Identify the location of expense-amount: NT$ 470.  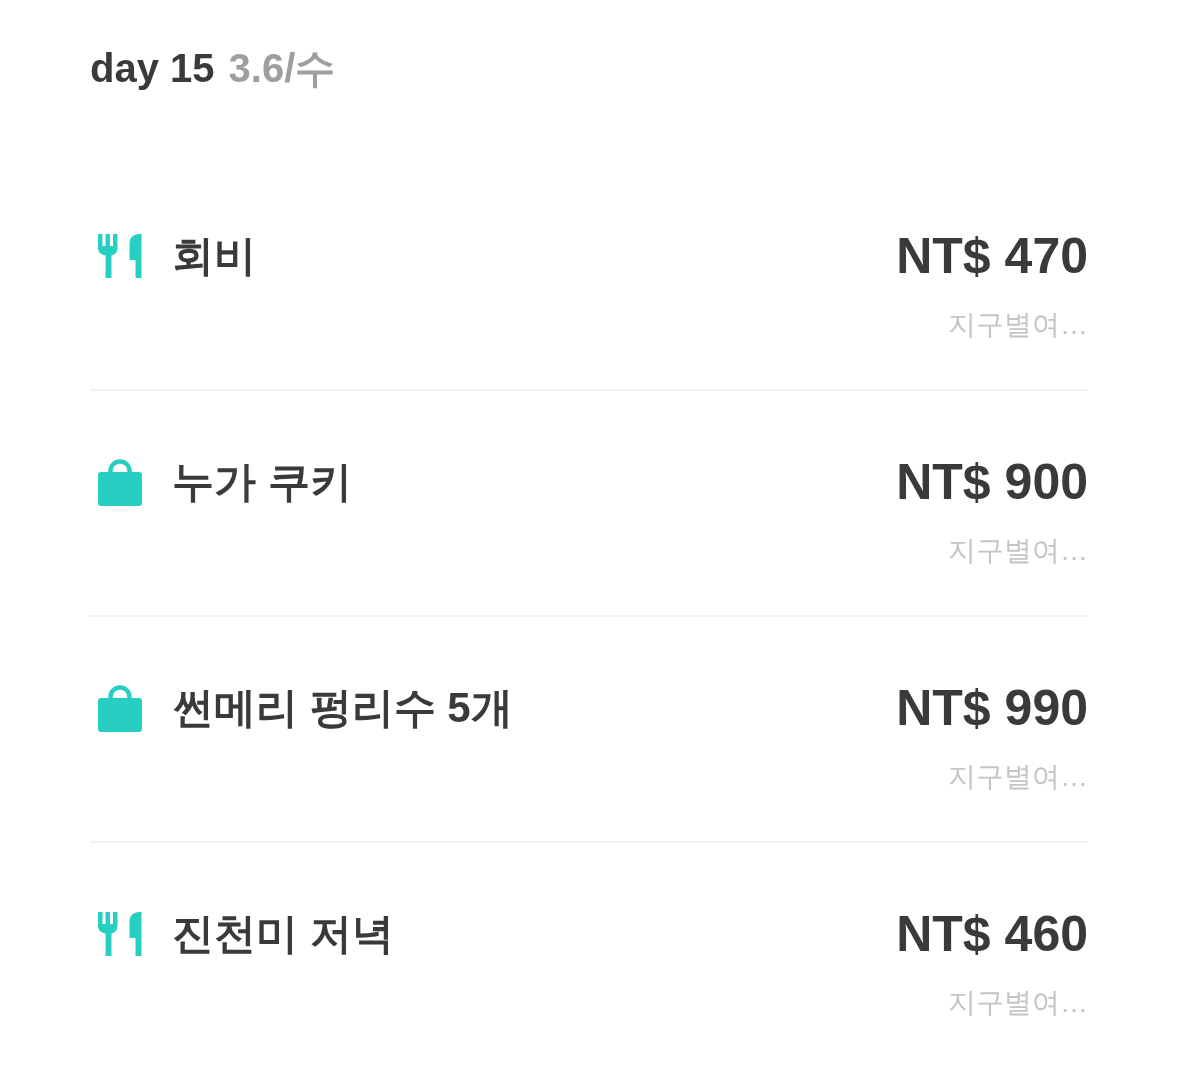
(992, 256).